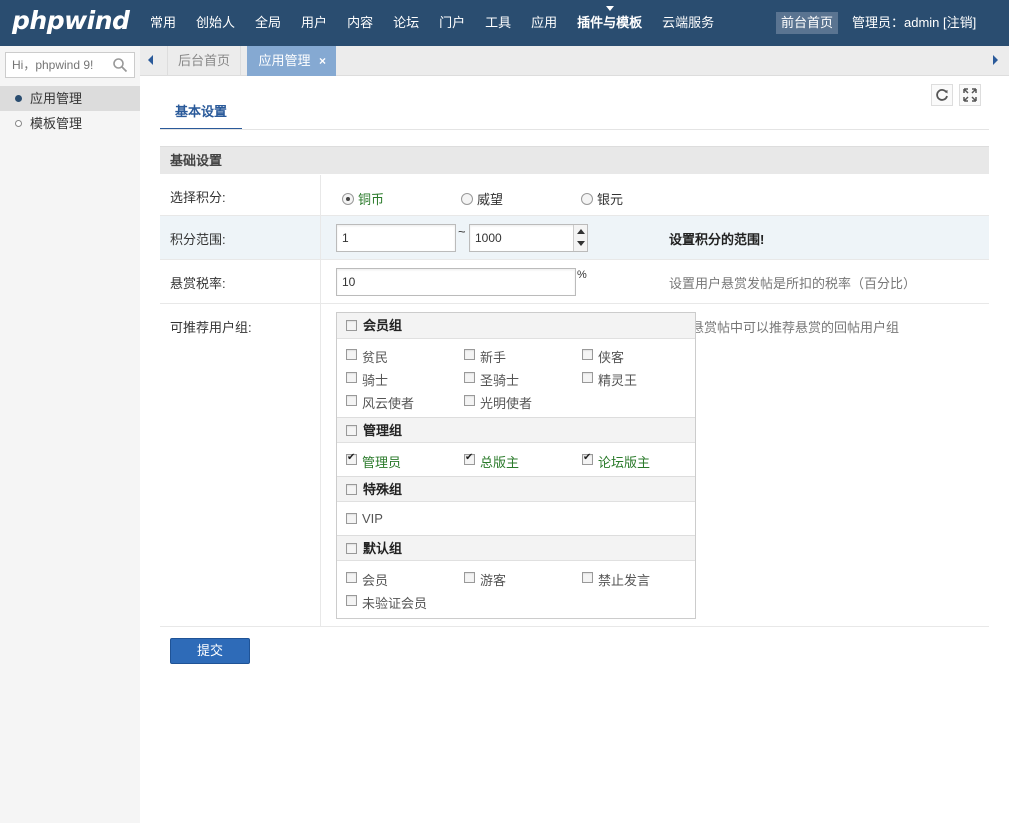  Describe the element at coordinates (807, 23) in the screenshot. I see `front-home-button: 前台首页` at that location.